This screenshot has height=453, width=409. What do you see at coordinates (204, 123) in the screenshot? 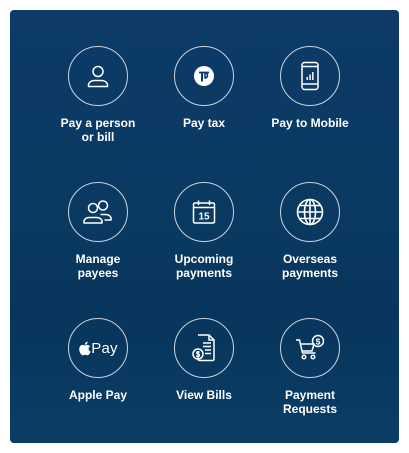
I see `pay-tax-label: Pay tax` at bounding box center [204, 123].